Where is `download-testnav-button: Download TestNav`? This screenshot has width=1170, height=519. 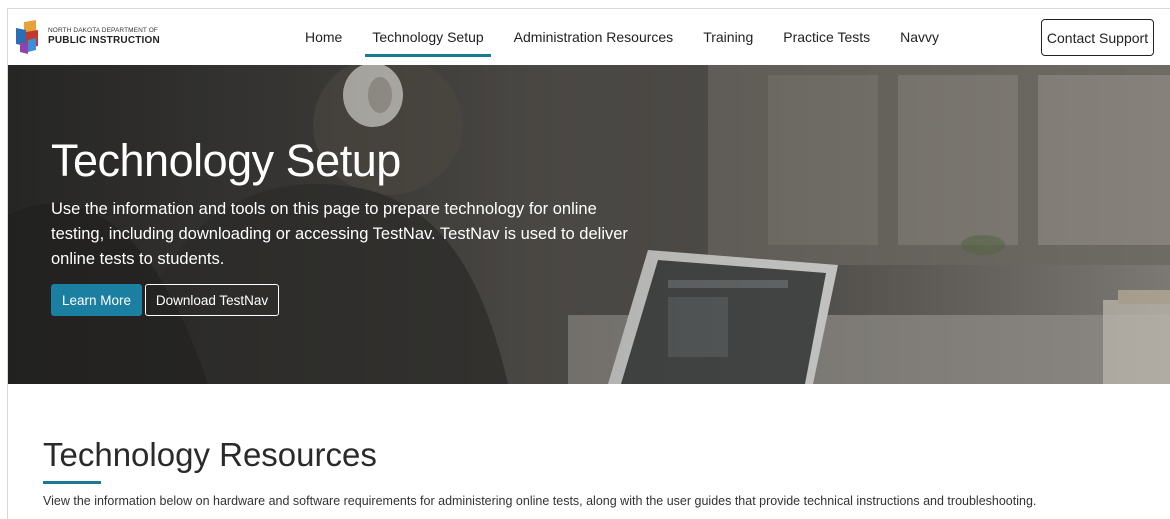
download-testnav-button: Download TestNav is located at coordinates (212, 300).